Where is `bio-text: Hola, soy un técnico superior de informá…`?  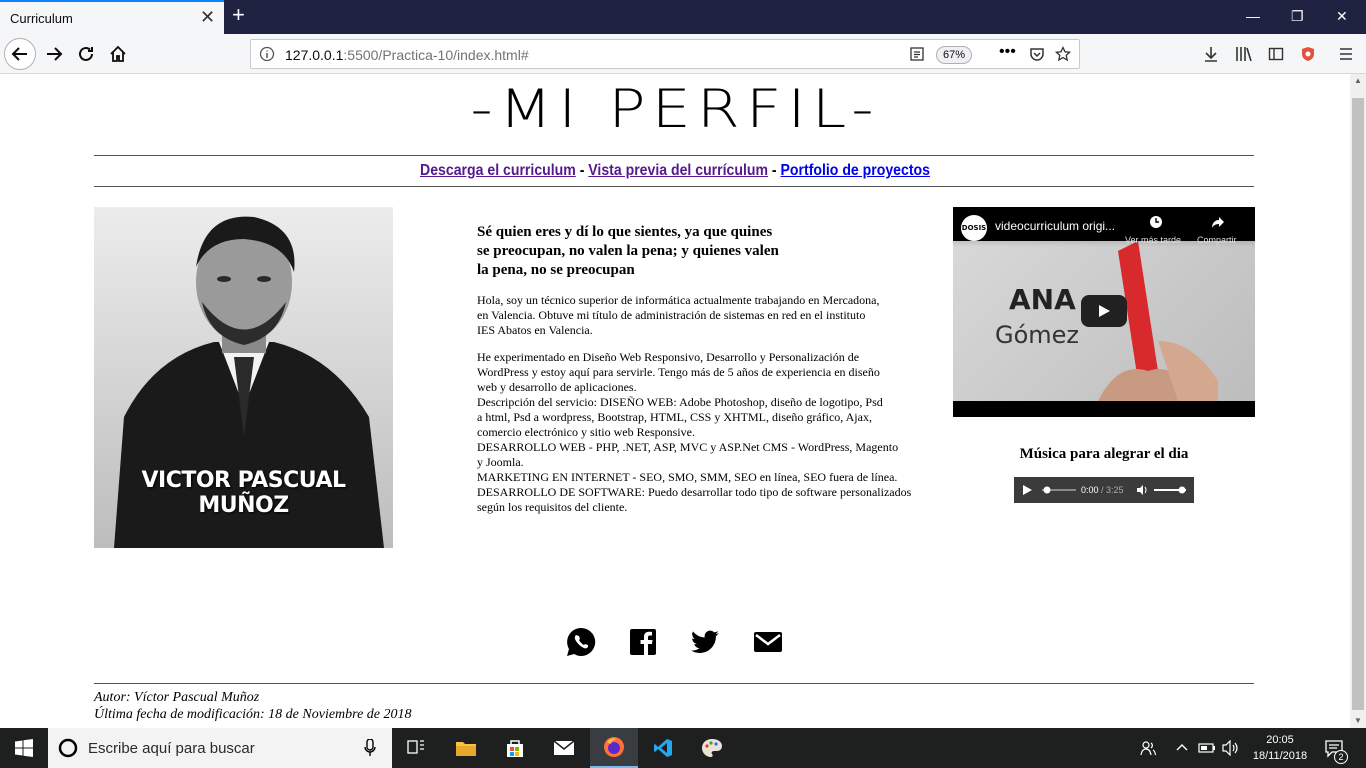 bio-text: Hola, soy un técnico superior de informá… is located at coordinates (702, 410).